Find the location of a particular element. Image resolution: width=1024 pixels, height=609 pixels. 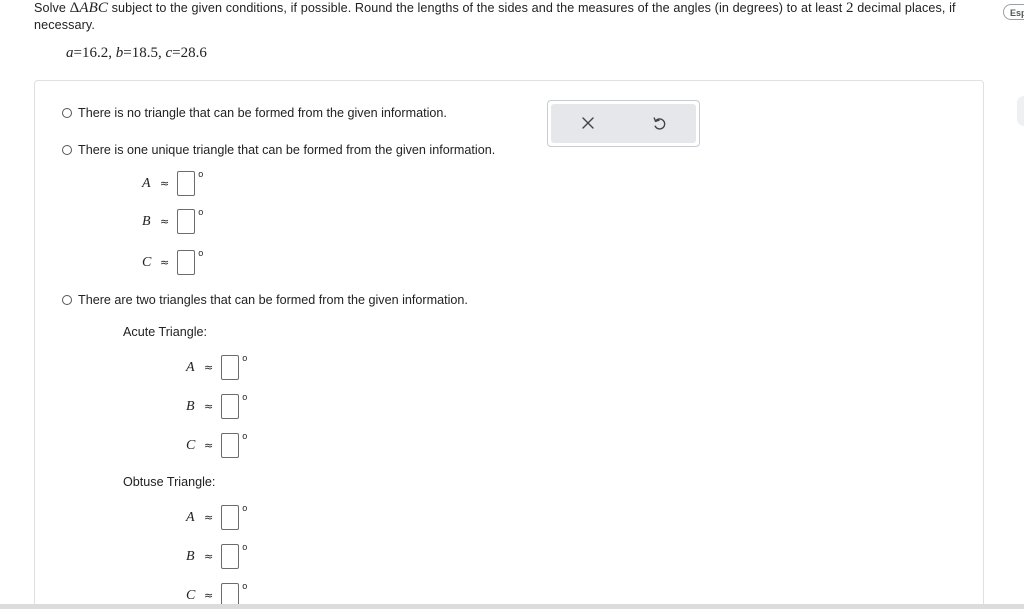

acute-angle-a-row: A ≈ o is located at coordinates (217, 366).